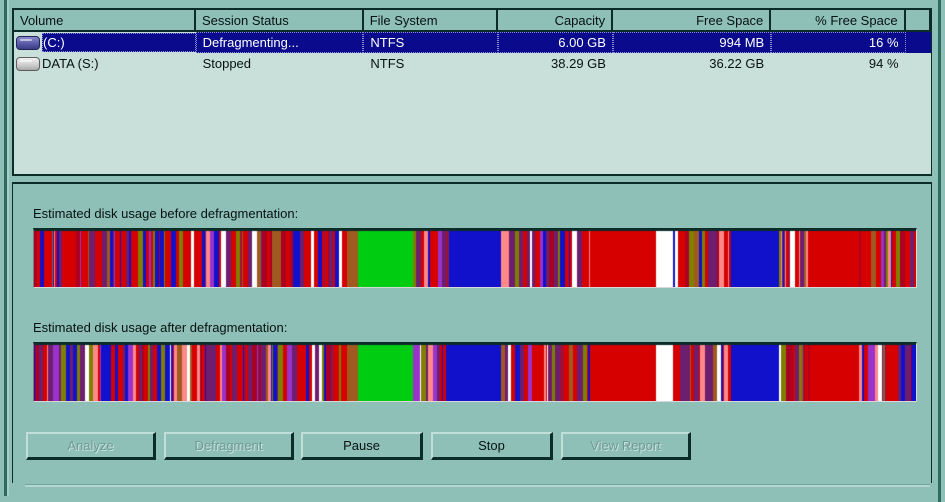 This screenshot has height=502, width=945. Describe the element at coordinates (943, 251) in the screenshot. I see `window-right-edge` at that location.